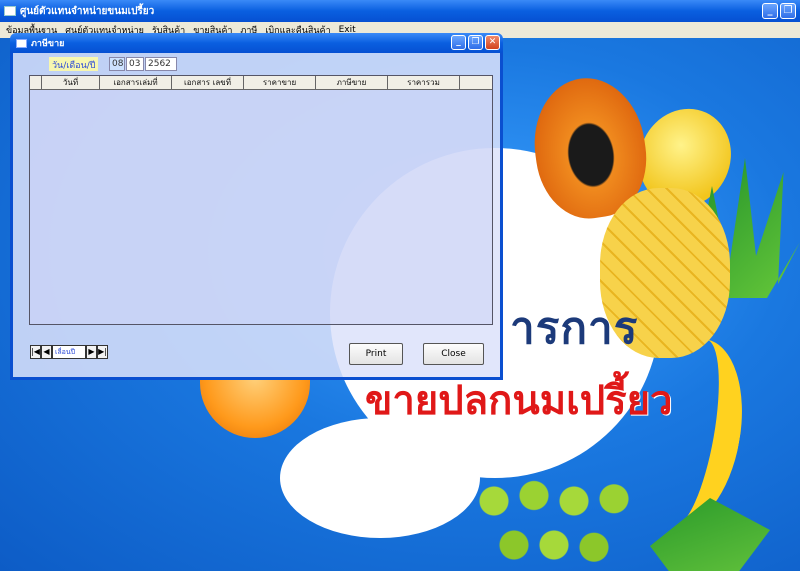  Describe the element at coordinates (48, 44) in the screenshot. I see `child-window-title: ภาษีขาย` at that location.